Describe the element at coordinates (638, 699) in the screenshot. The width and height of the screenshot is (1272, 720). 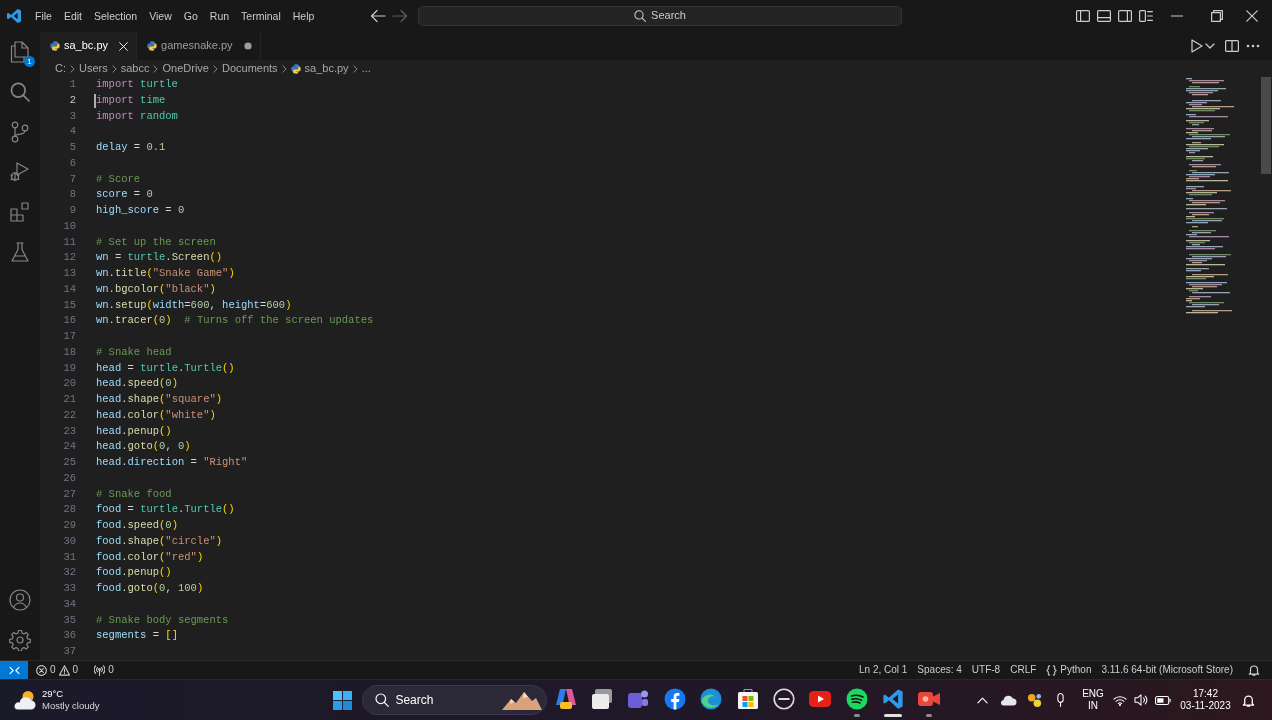
I see `chat-app-icon` at that location.